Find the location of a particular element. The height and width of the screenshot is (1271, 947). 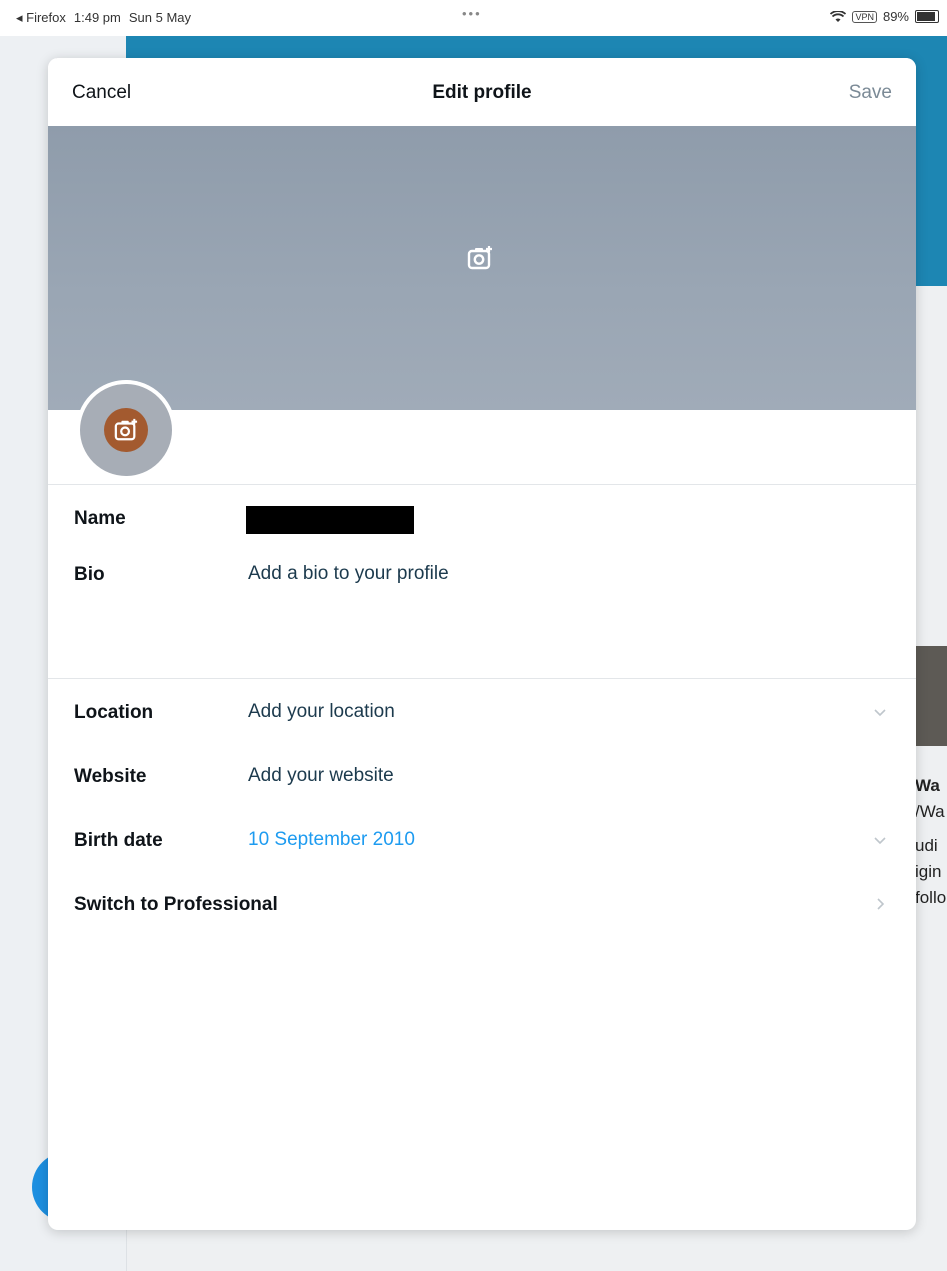

avatar-camera-button is located at coordinates (126, 430).